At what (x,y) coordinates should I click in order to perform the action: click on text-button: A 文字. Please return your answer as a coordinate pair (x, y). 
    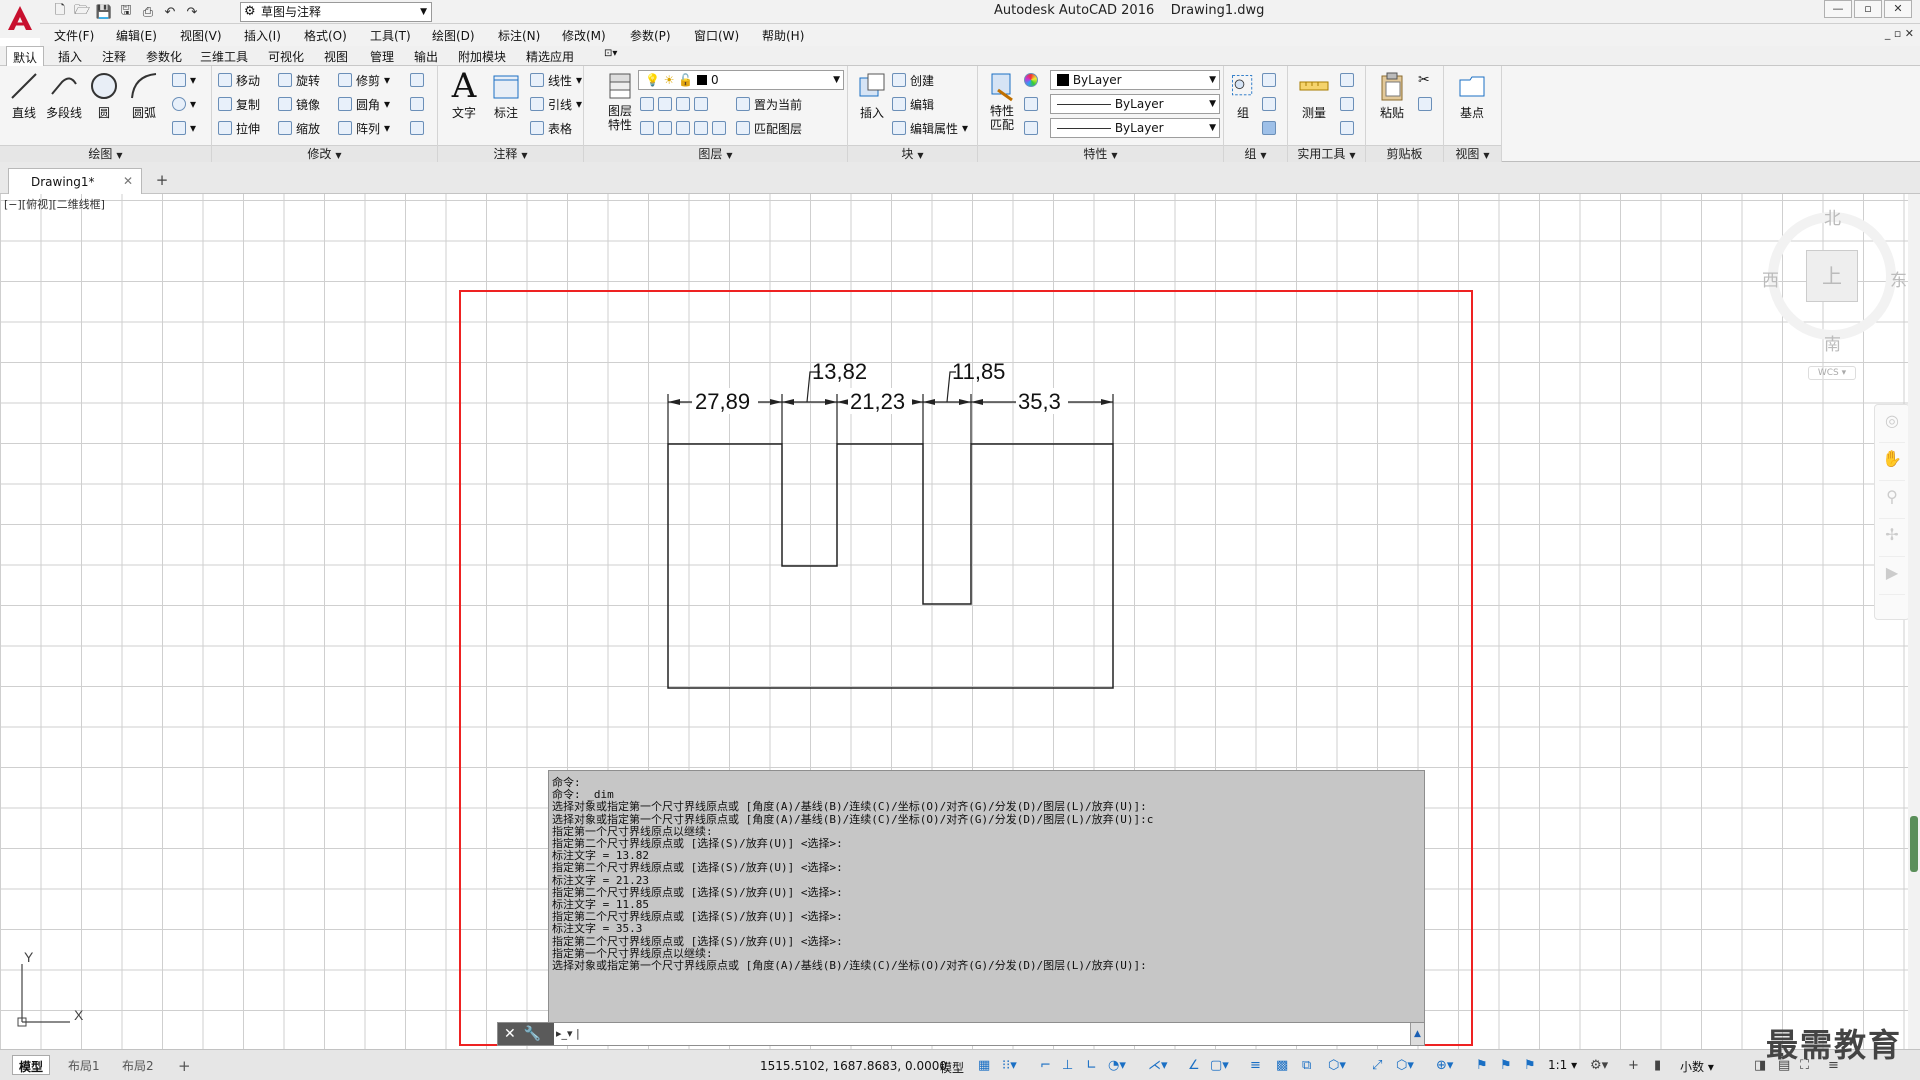
    Looking at the image, I should click on (464, 95).